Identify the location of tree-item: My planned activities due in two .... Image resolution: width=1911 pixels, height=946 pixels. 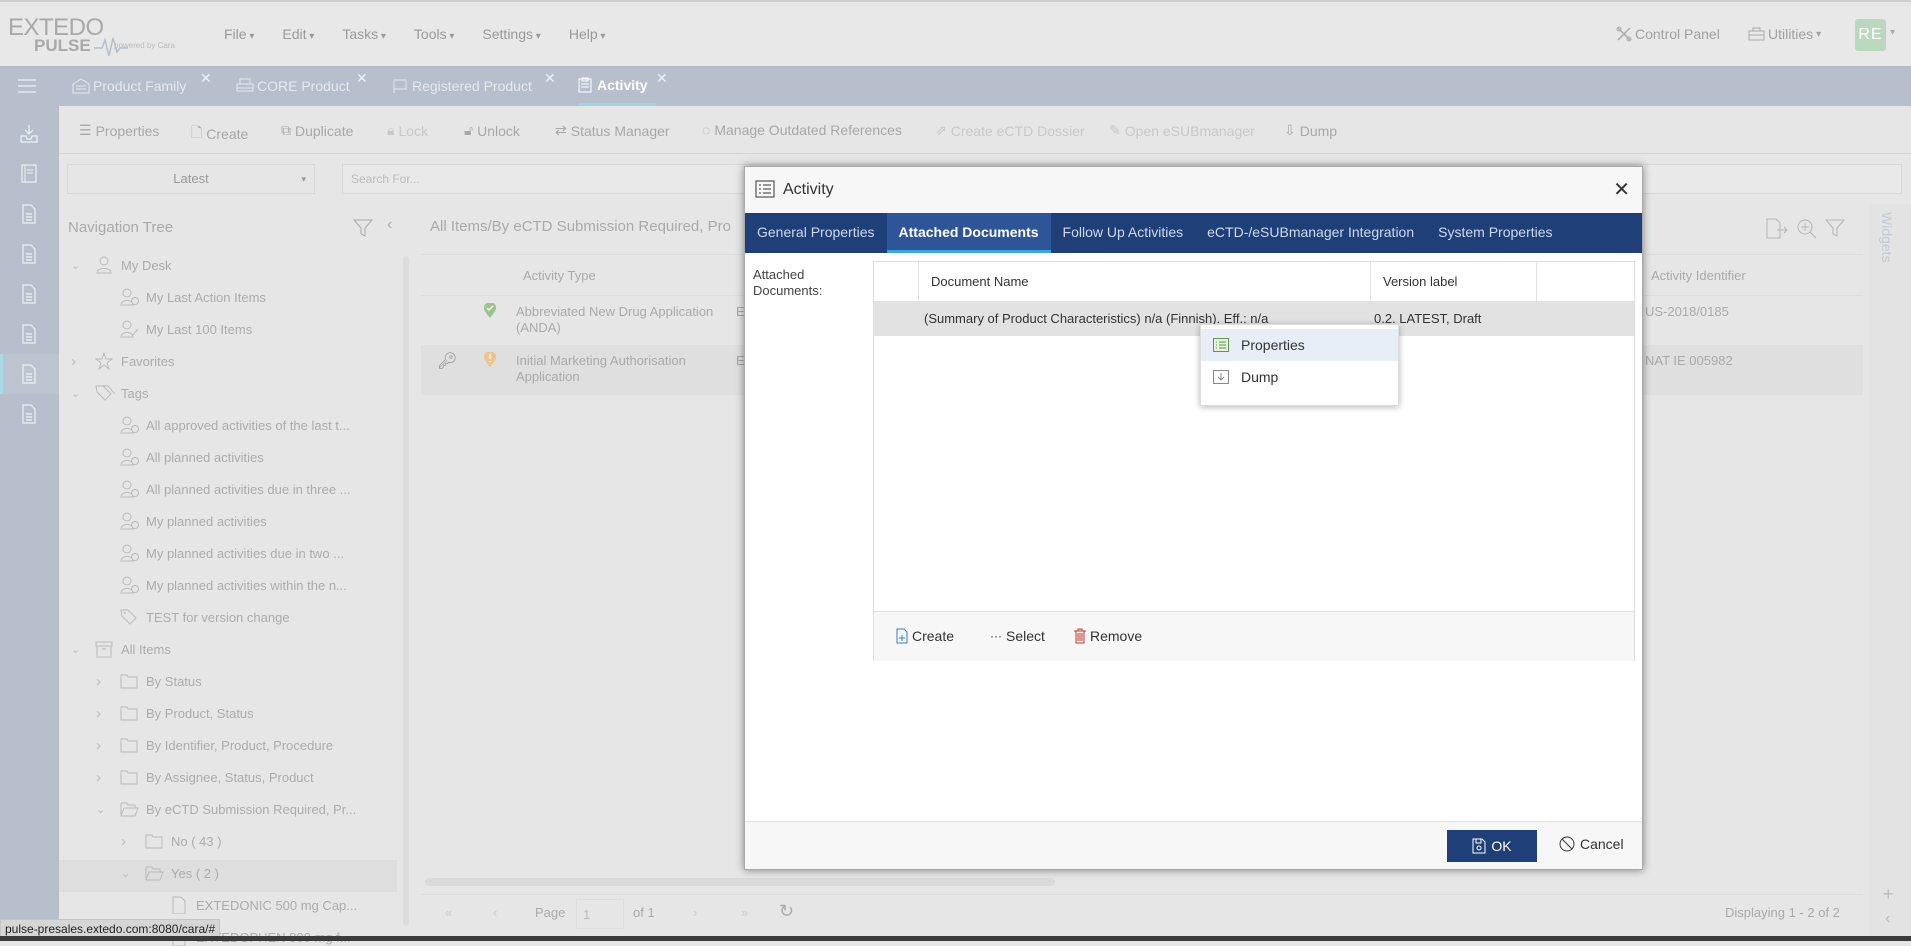
(220, 553).